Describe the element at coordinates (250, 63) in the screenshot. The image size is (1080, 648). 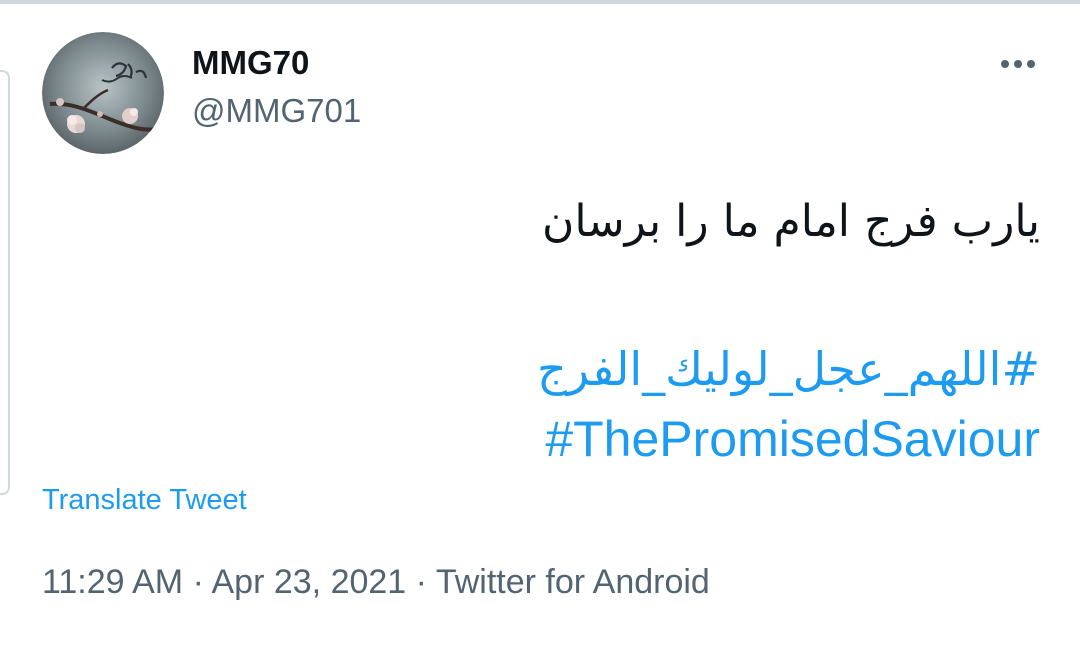
I see `display-name: MMG70` at that location.